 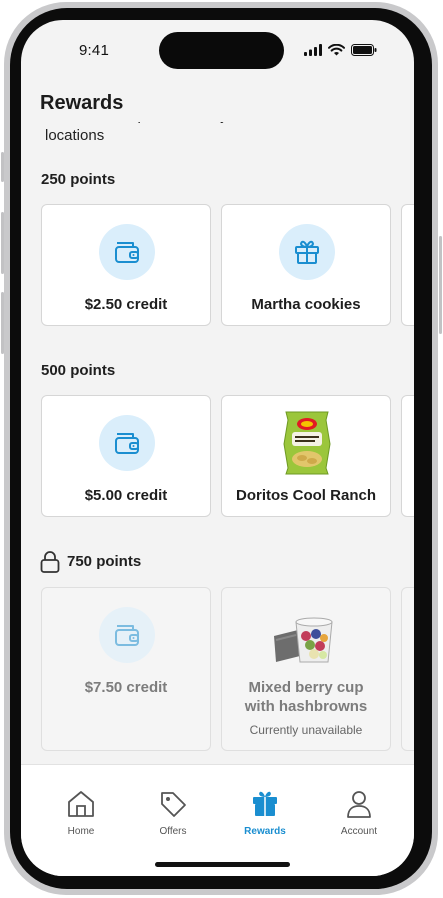 I want to click on tag-icon, so click(x=173, y=804).